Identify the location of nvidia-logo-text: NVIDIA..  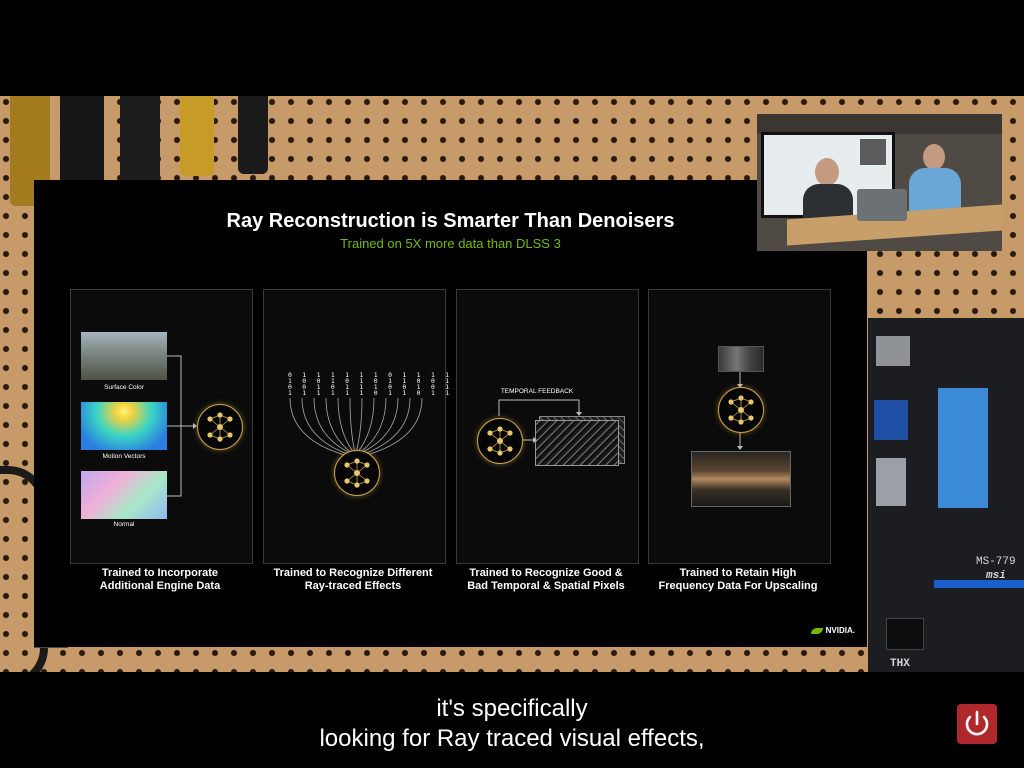
(840, 630).